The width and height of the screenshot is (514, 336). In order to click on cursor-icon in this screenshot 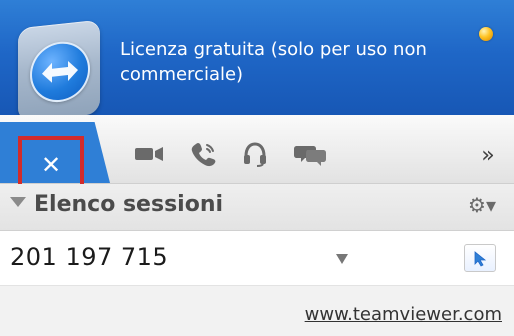, I will do `click(480, 259)`.